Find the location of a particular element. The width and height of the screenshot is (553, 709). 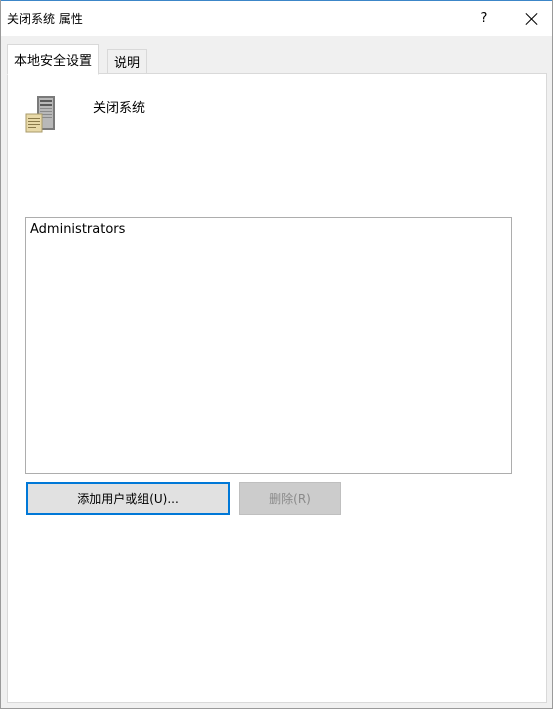

policy-name: 关闭系统 is located at coordinates (119, 108).